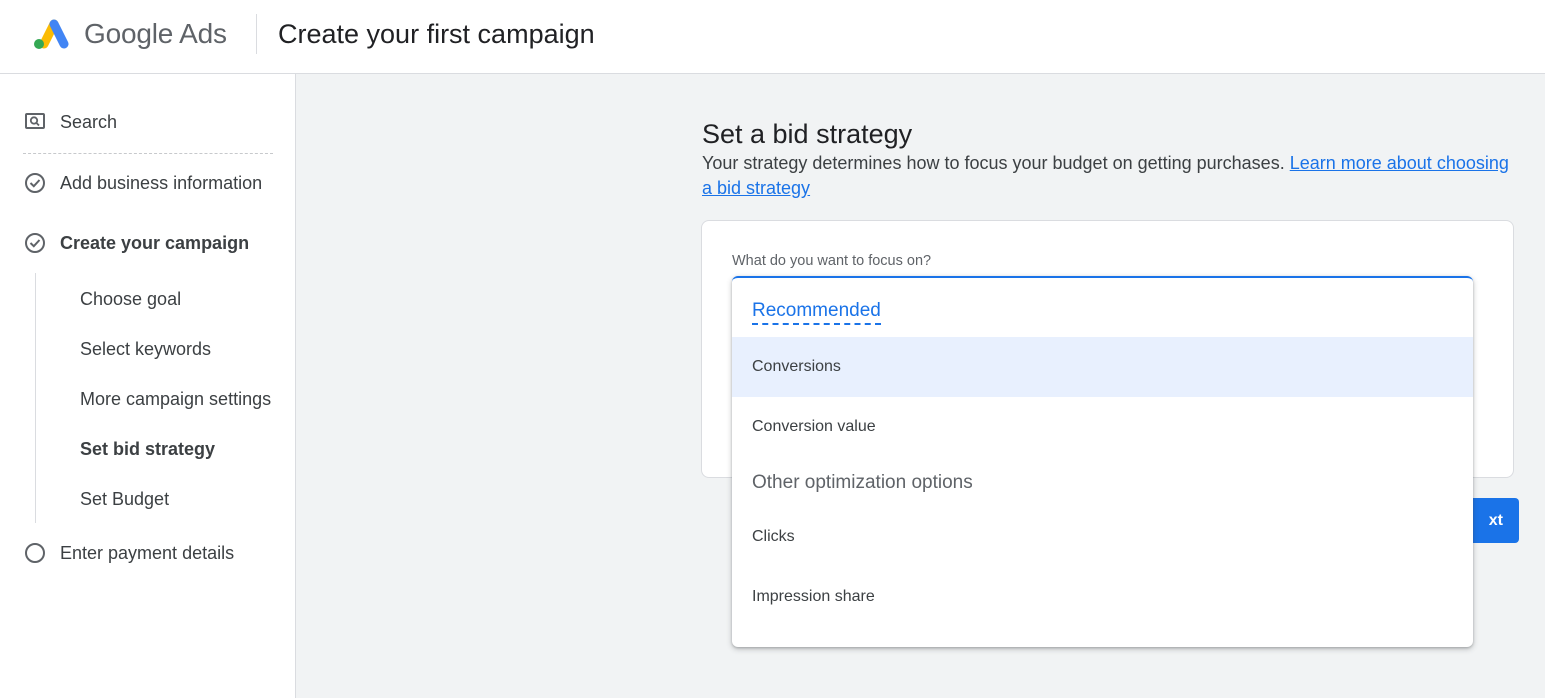 Image resolution: width=1545 pixels, height=698 pixels. What do you see at coordinates (1102, 427) in the screenshot?
I see `option-conversion-value: Conversion value` at bounding box center [1102, 427].